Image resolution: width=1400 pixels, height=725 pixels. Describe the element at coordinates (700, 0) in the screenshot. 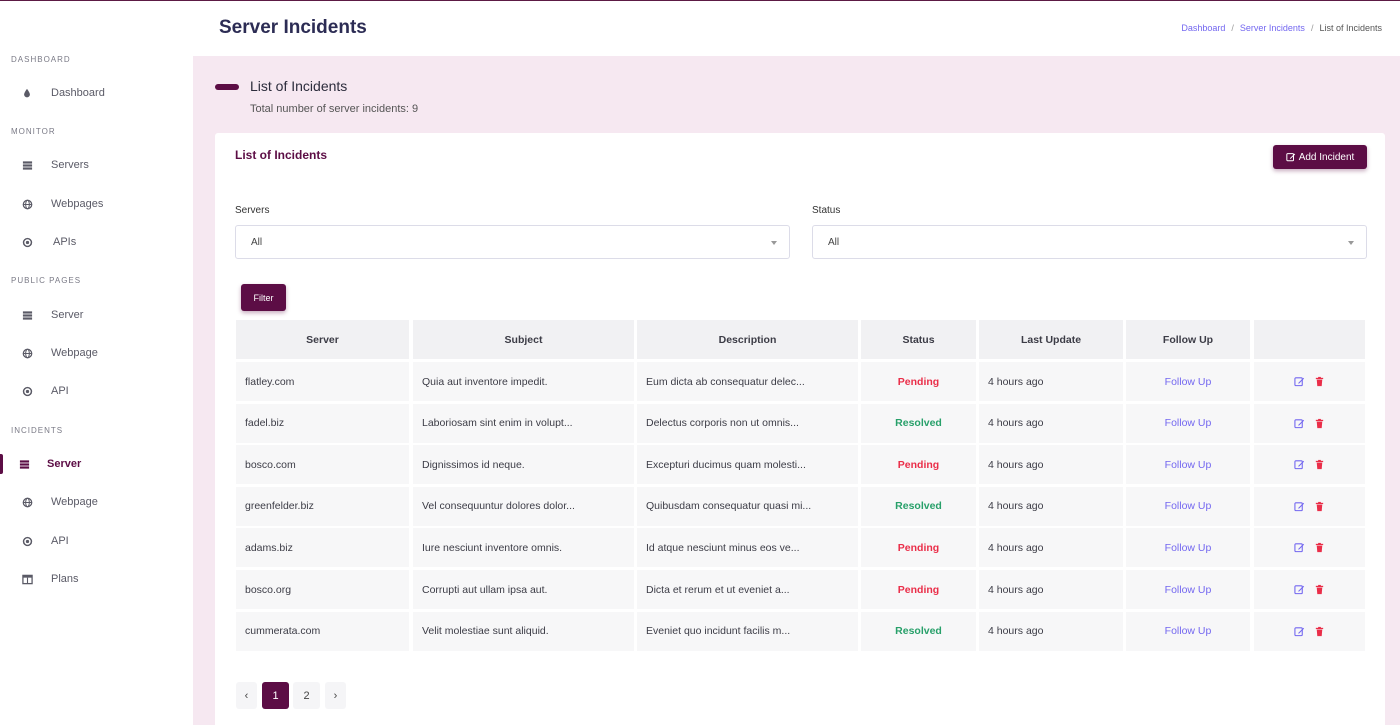

I see `top-border` at that location.